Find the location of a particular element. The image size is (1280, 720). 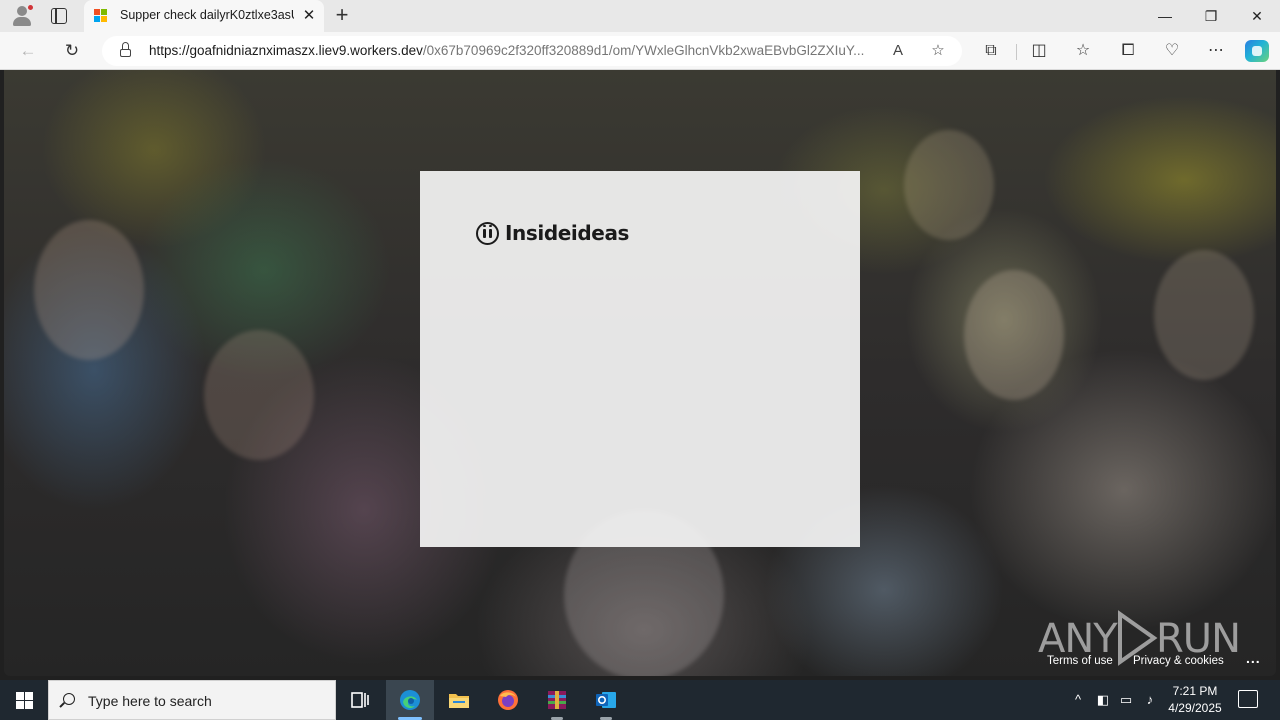

restore-button: ❐ is located at coordinates (1211, 16).